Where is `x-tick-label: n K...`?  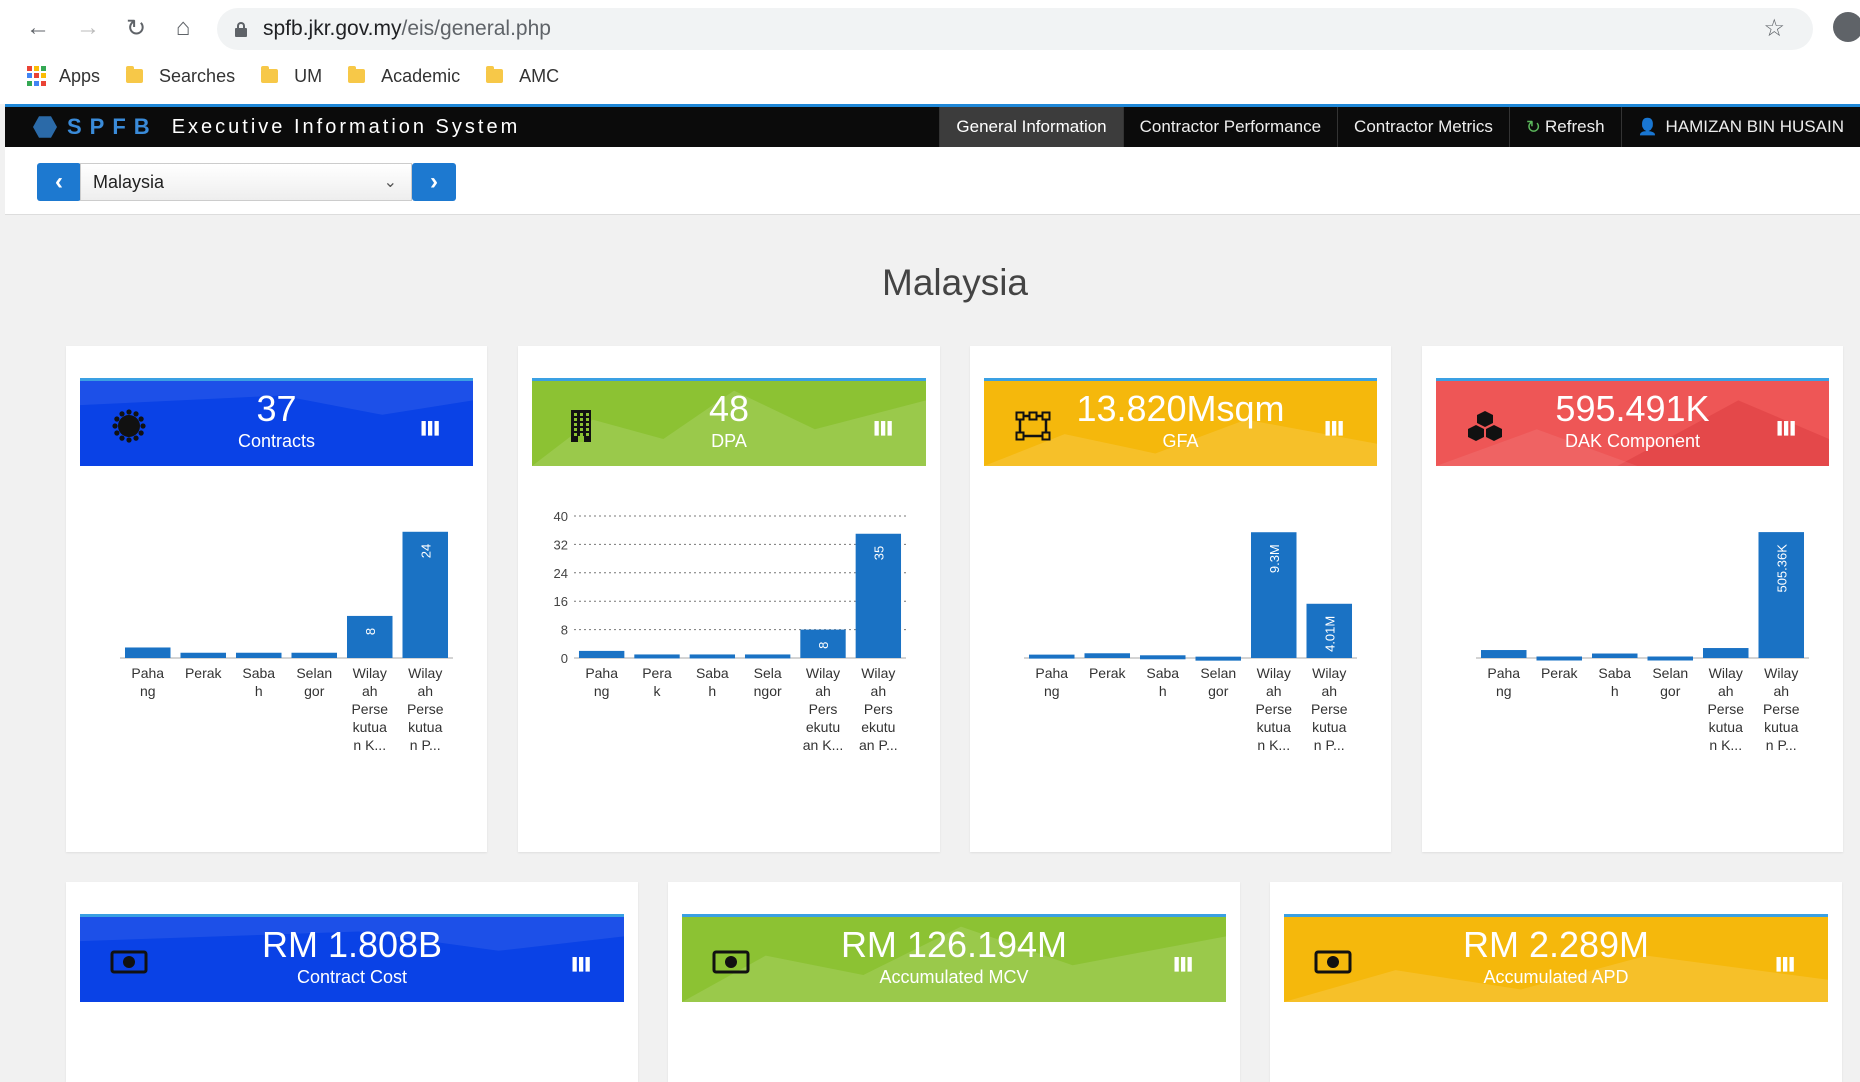 x-tick-label: n K... is located at coordinates (369, 745).